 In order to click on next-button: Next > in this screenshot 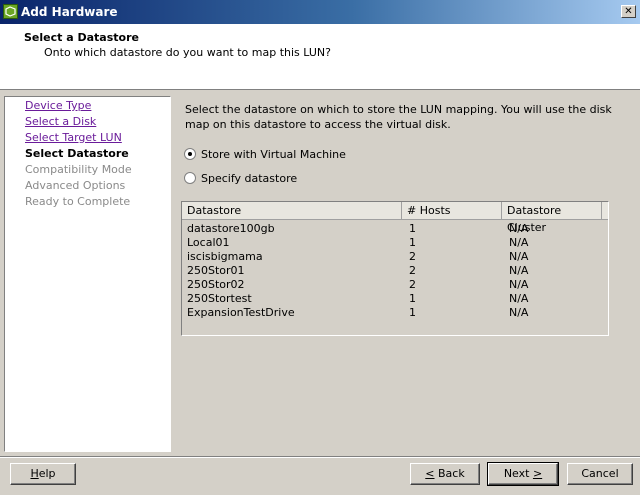, I will do `click(523, 474)`.